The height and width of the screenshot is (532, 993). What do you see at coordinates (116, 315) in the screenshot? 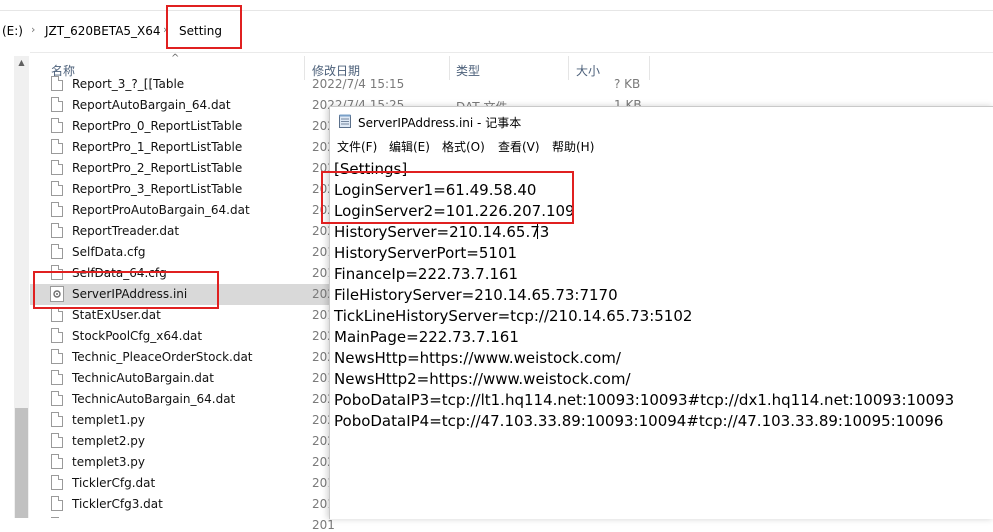
I see `file-name: StatExUser.dat` at bounding box center [116, 315].